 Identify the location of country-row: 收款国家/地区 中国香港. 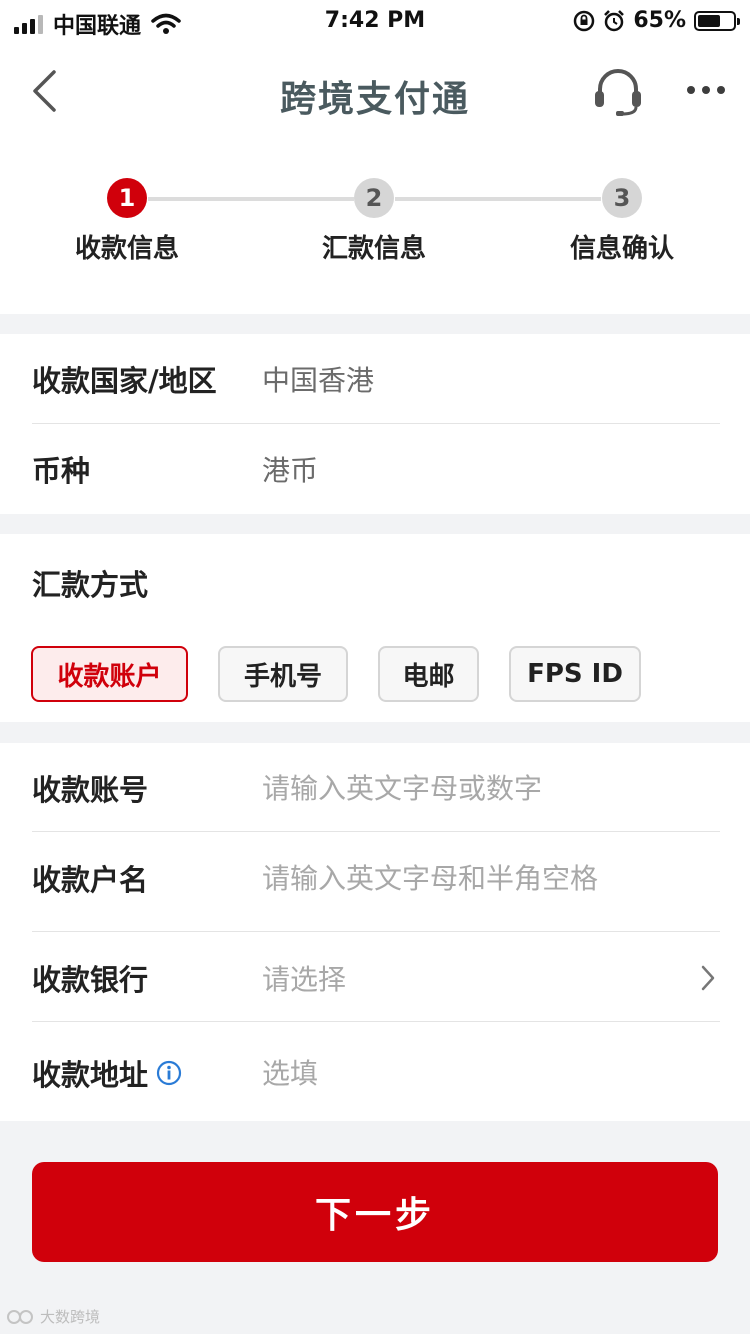
(376, 379).